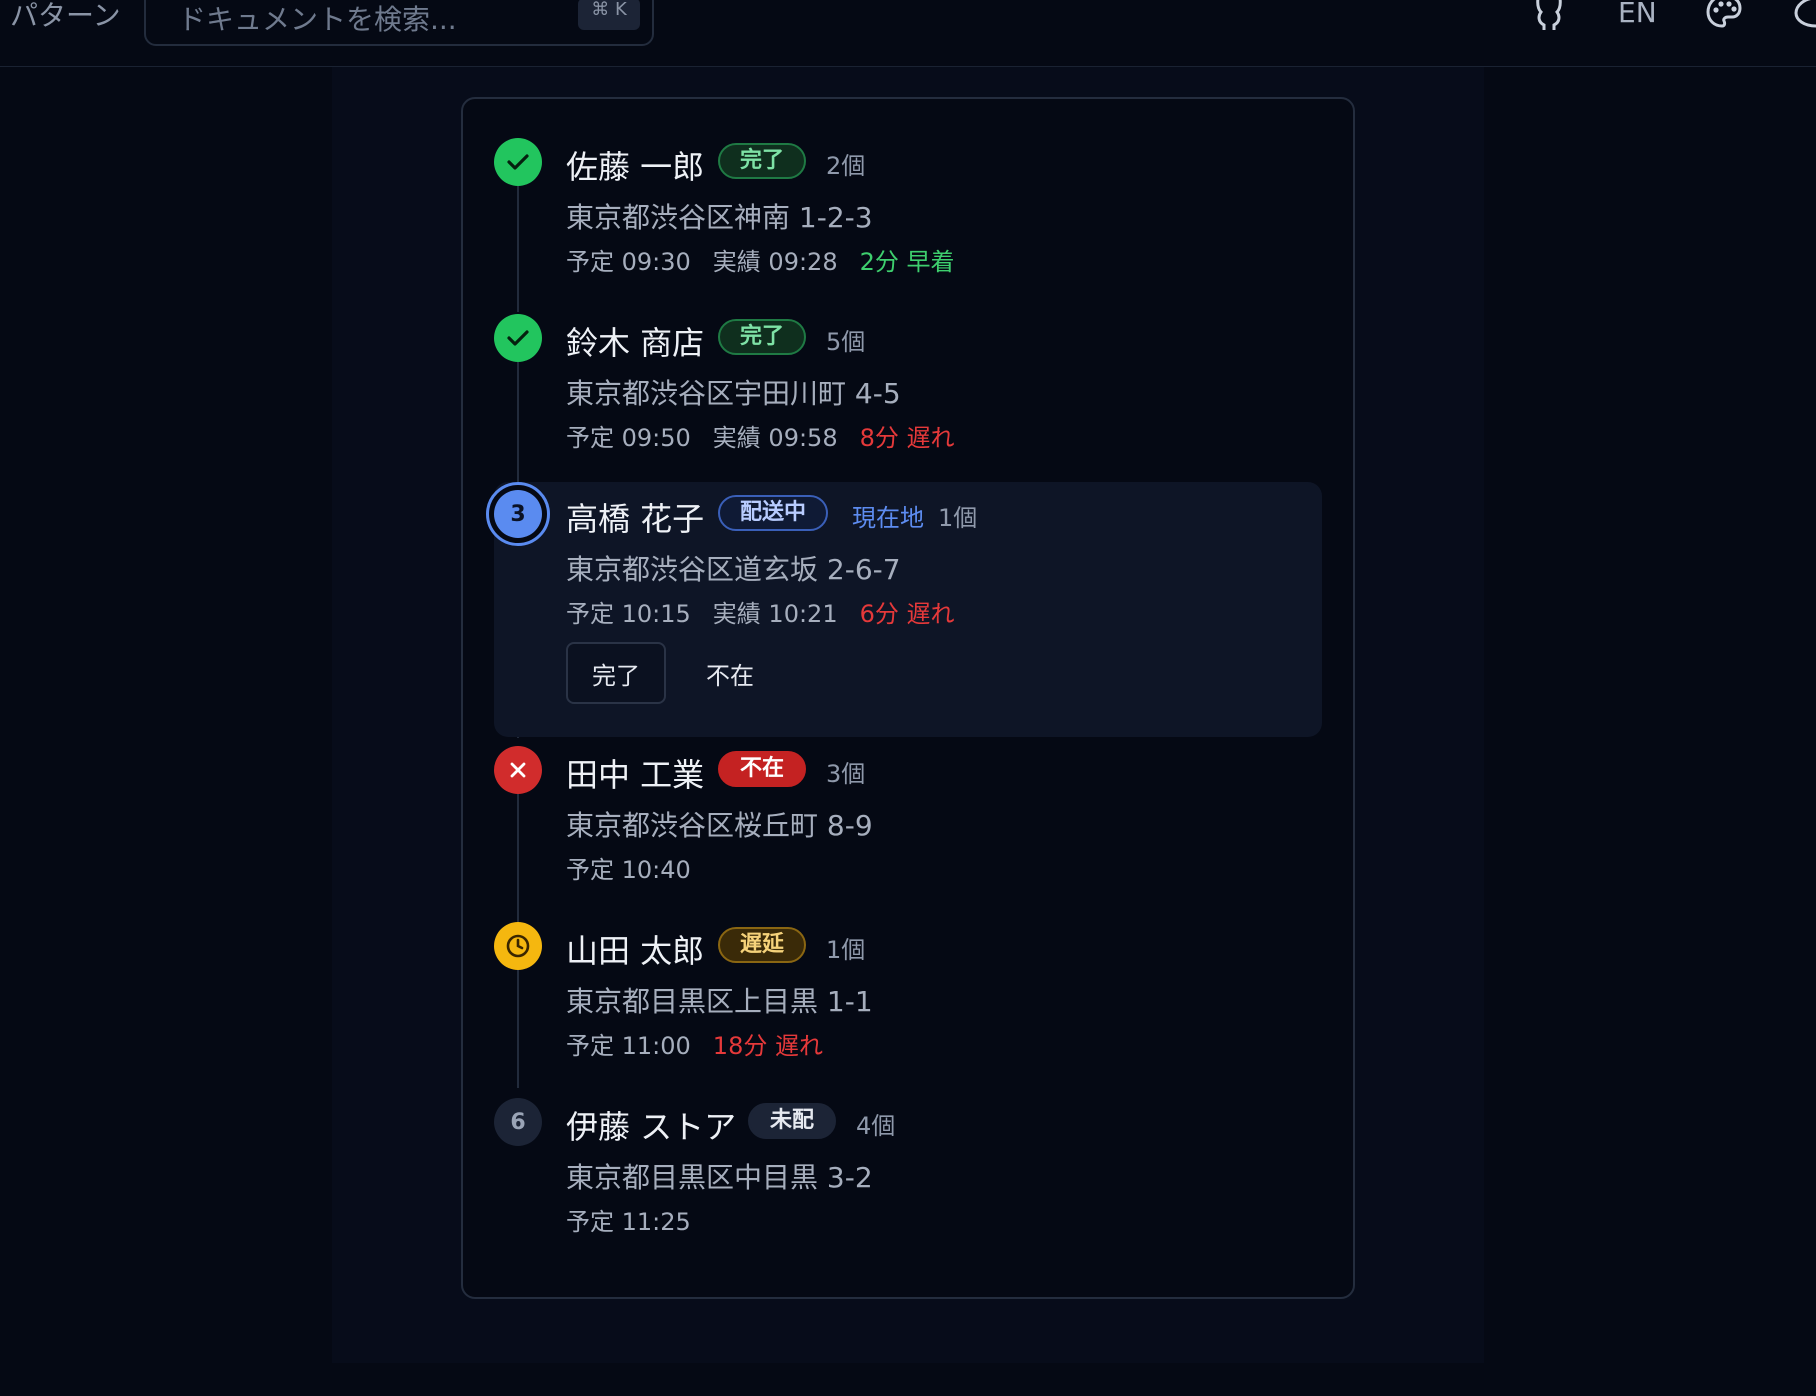 The image size is (1816, 1396). Describe the element at coordinates (767, 1046) in the screenshot. I see `time-difference: 18分 遅れ` at that location.